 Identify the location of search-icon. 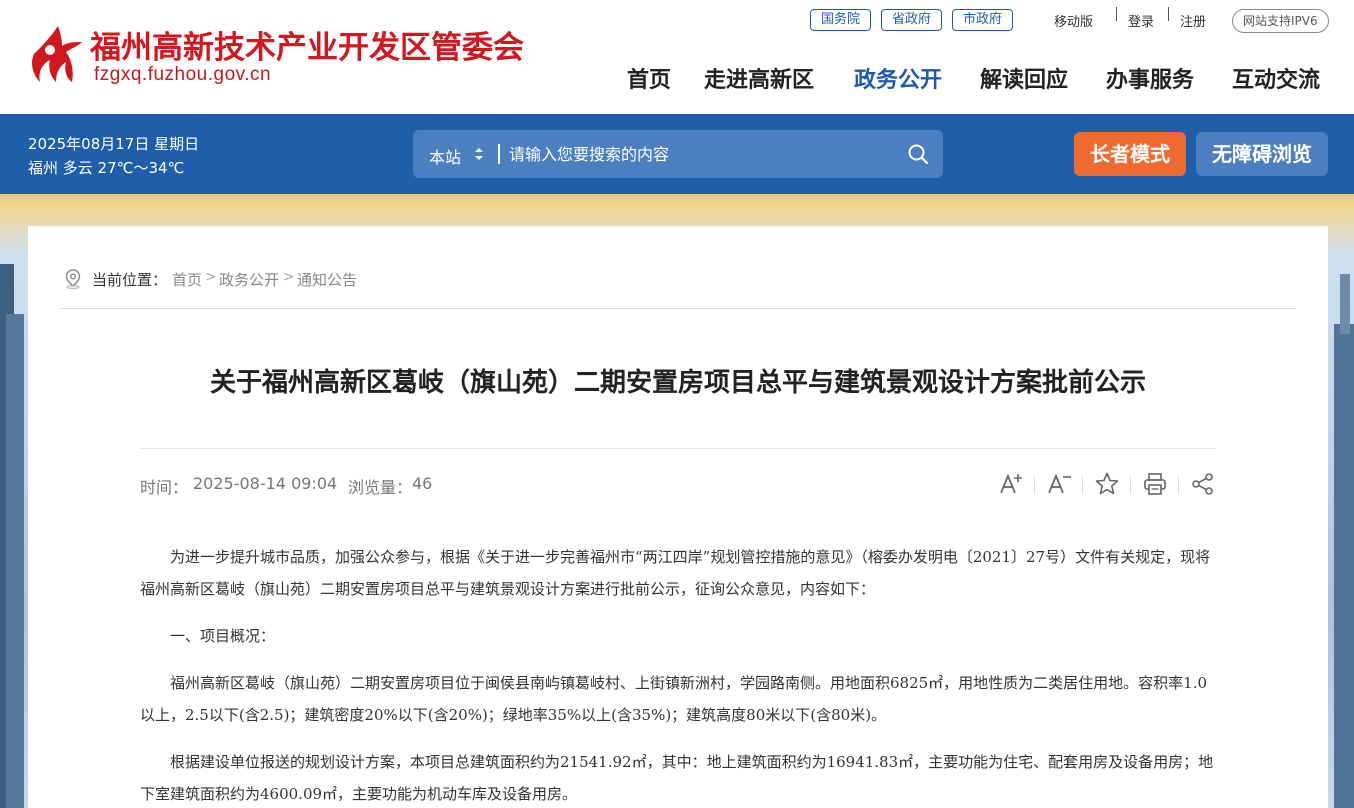
(918, 154).